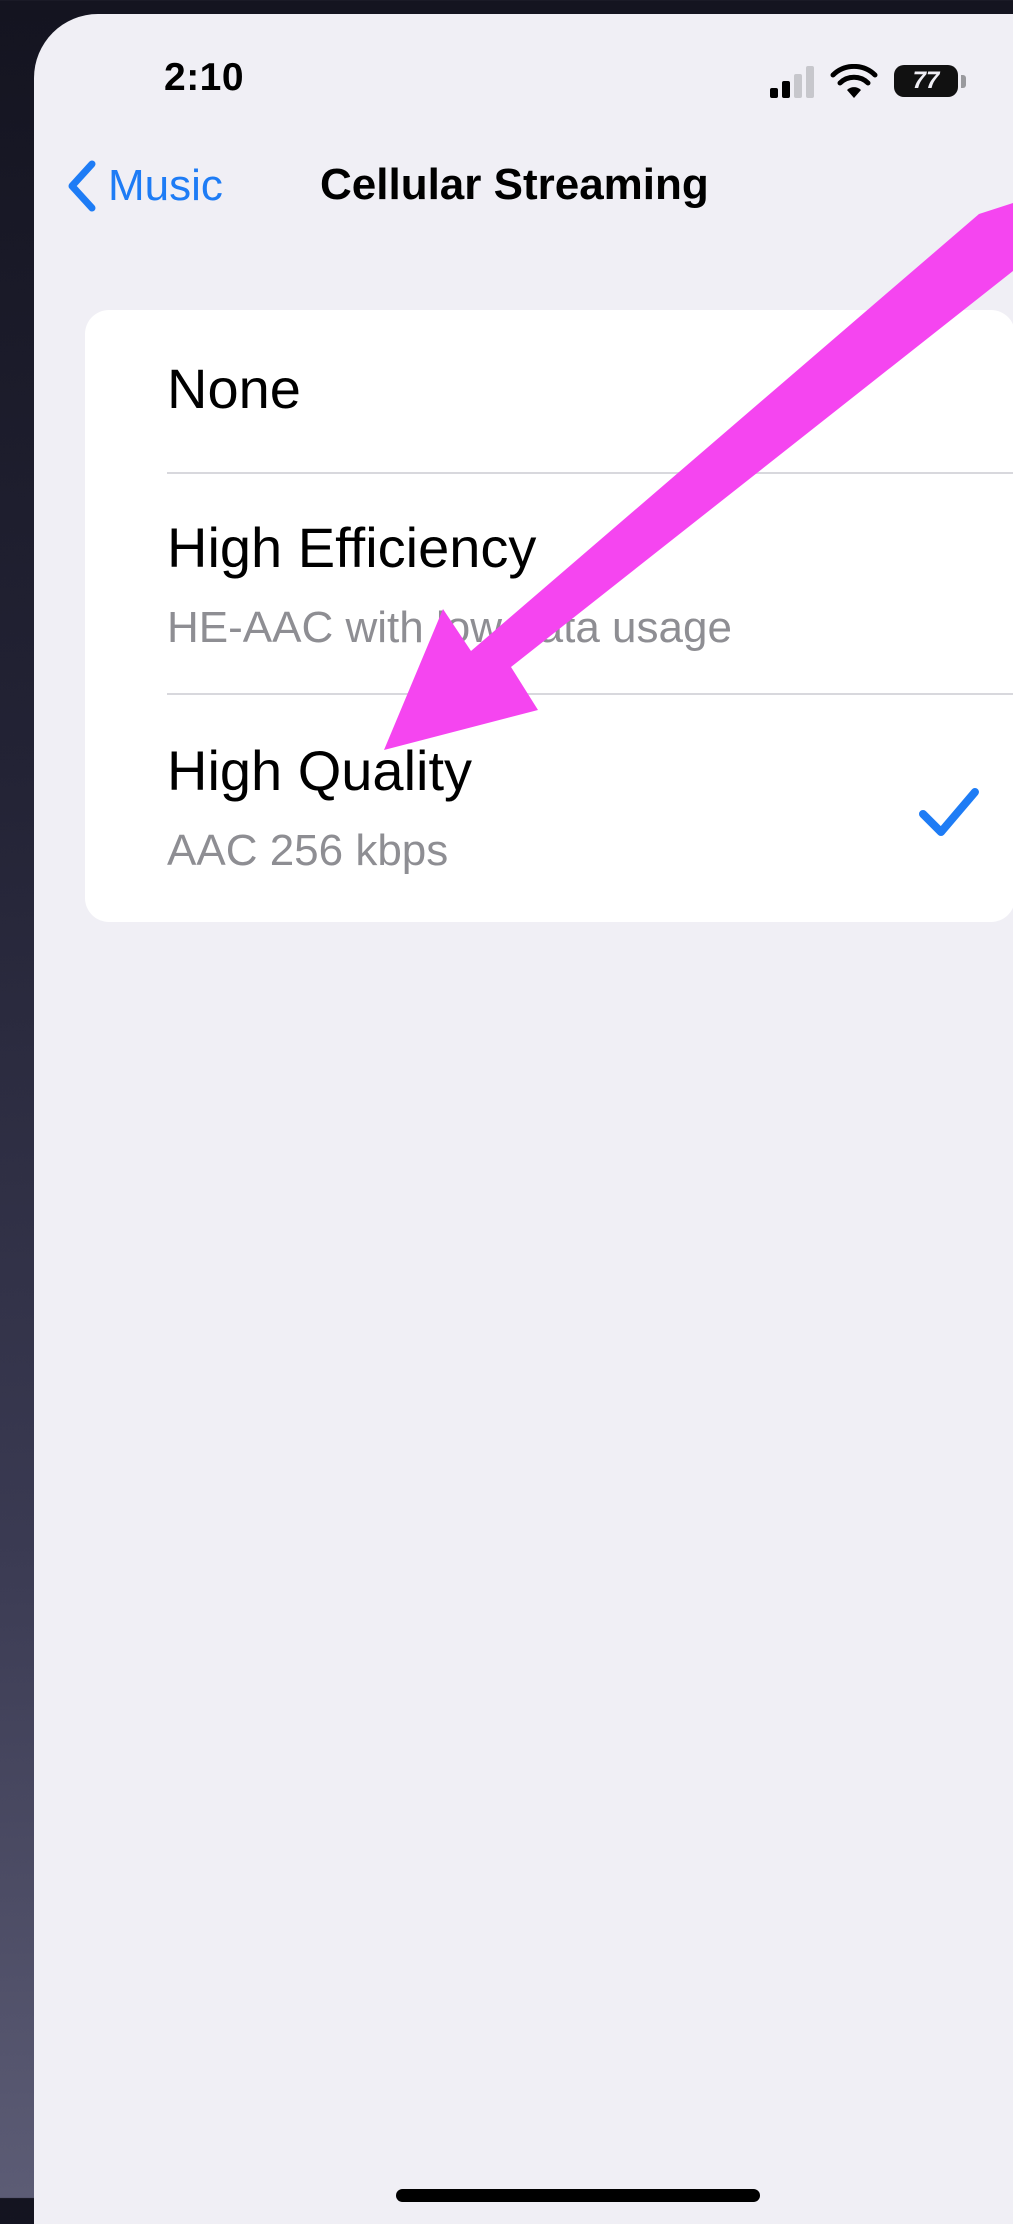 This screenshot has height=2224, width=1013. I want to click on option-subtitle: HE-AAC with low data usage, so click(449, 627).